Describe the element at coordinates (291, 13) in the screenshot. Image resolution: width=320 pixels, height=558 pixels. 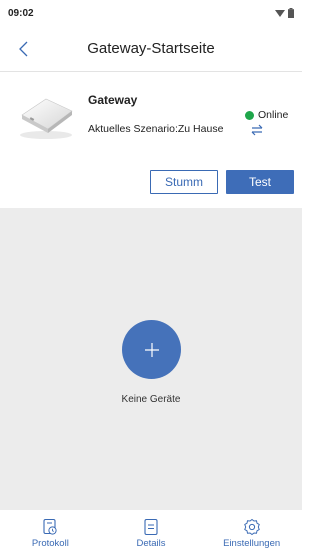
I see `battery-icon` at that location.